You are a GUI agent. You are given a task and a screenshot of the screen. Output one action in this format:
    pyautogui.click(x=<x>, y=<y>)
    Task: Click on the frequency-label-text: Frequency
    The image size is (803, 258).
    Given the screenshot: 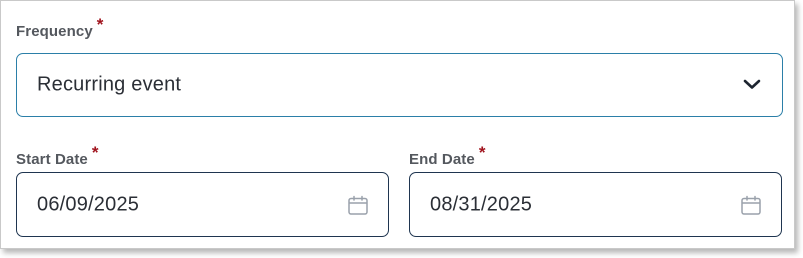 What is the action you would take?
    pyautogui.click(x=54, y=31)
    